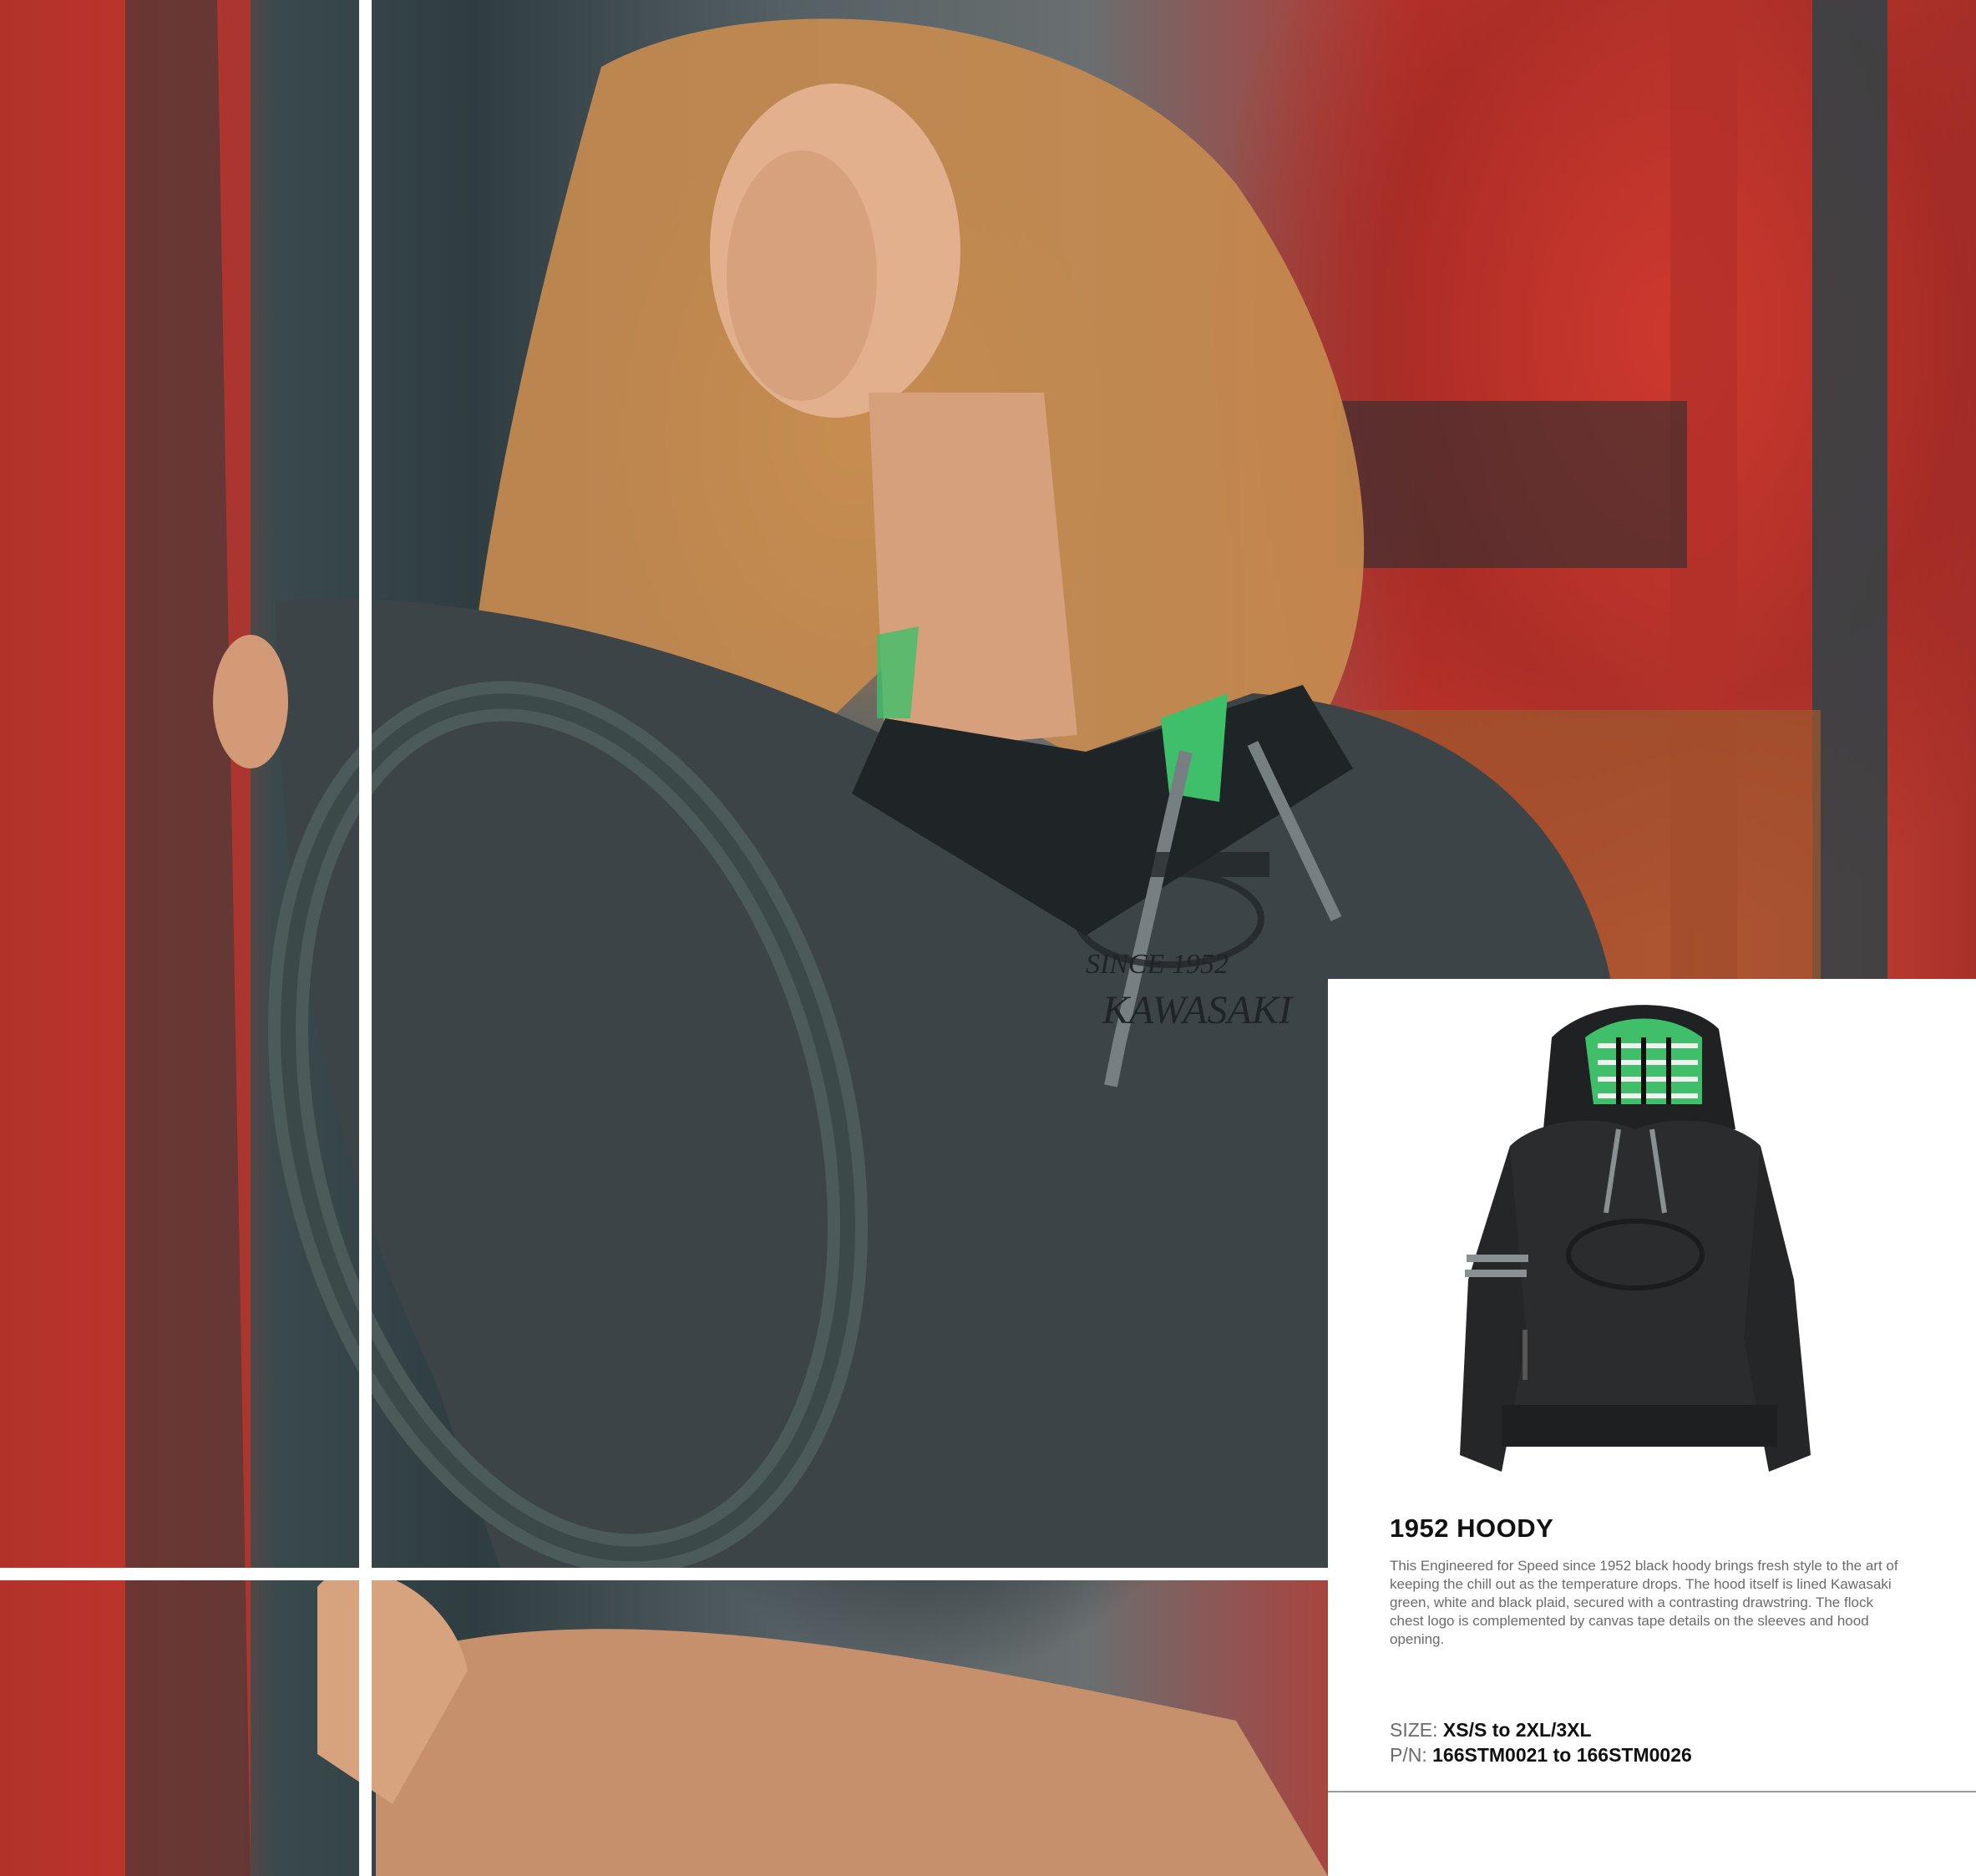  I want to click on chest-logo-text: KAWASAKI, so click(1198, 1010).